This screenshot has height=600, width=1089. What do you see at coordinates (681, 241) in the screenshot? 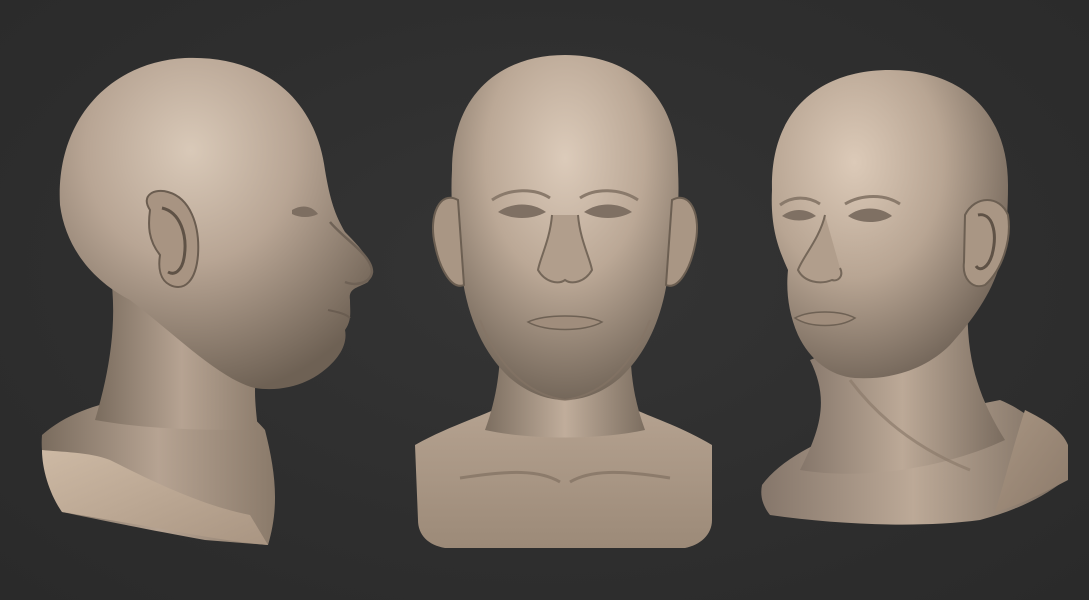
I see `bust-front-ear-right` at bounding box center [681, 241].